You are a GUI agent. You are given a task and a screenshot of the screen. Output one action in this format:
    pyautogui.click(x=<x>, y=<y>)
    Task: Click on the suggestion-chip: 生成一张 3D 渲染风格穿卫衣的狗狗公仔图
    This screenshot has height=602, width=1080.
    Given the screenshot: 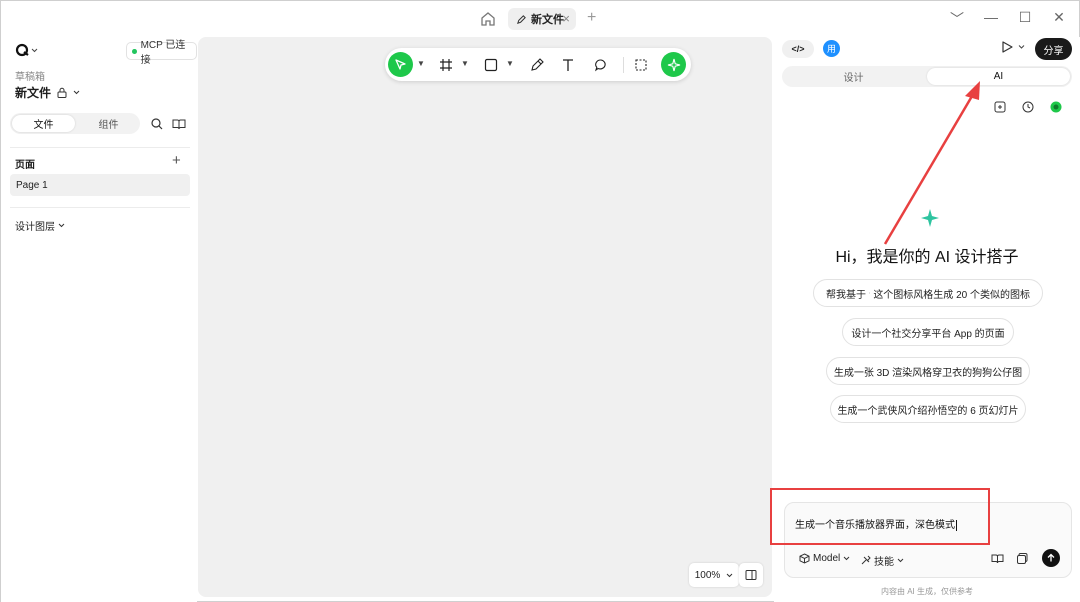 What is the action you would take?
    pyautogui.click(x=928, y=371)
    